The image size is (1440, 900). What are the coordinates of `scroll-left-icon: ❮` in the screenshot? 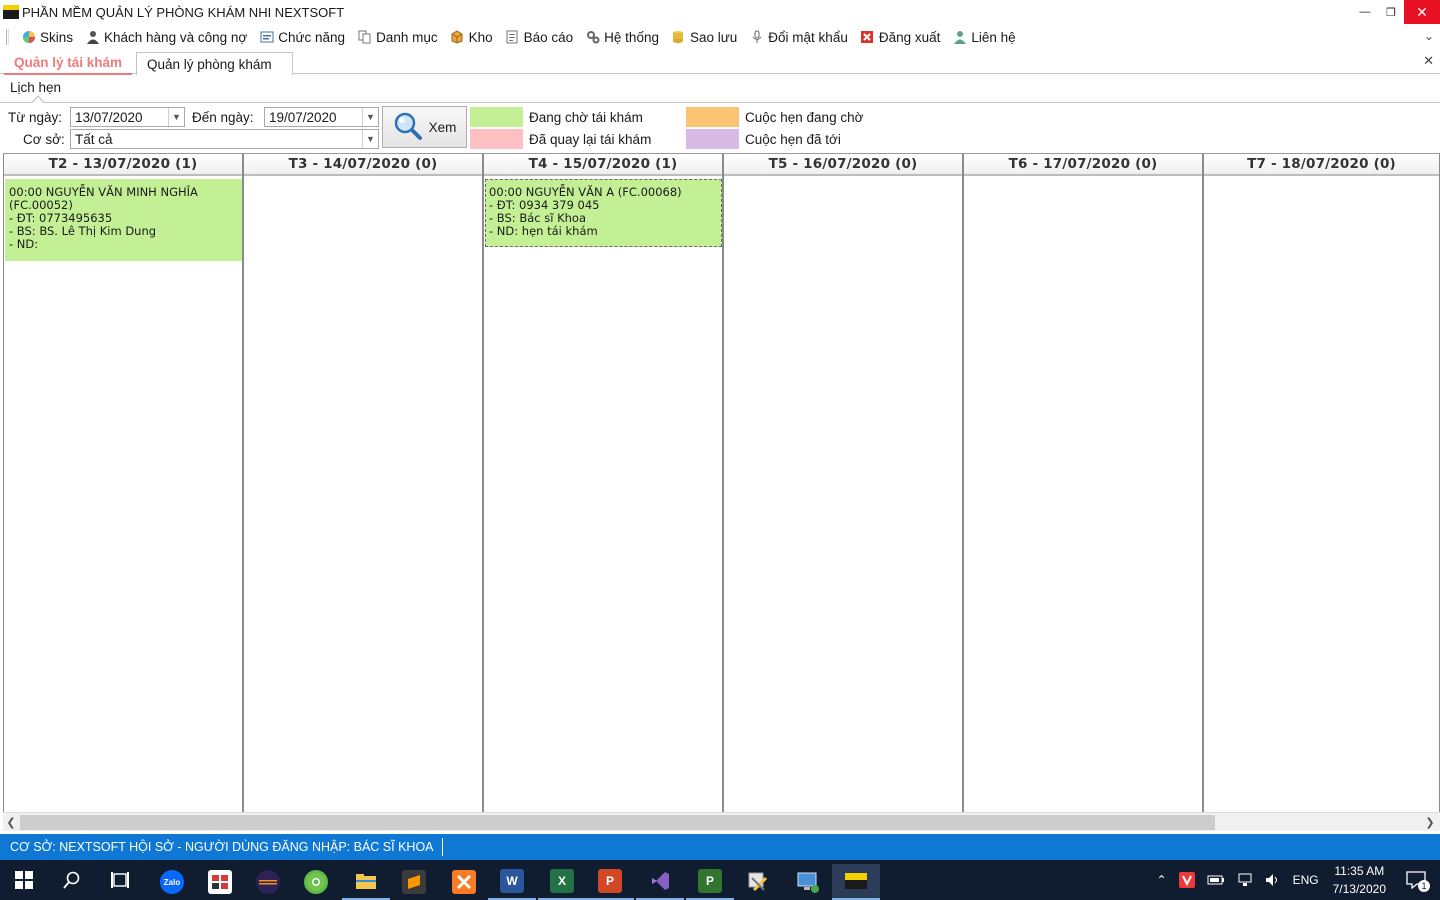 It's located at (11, 822).